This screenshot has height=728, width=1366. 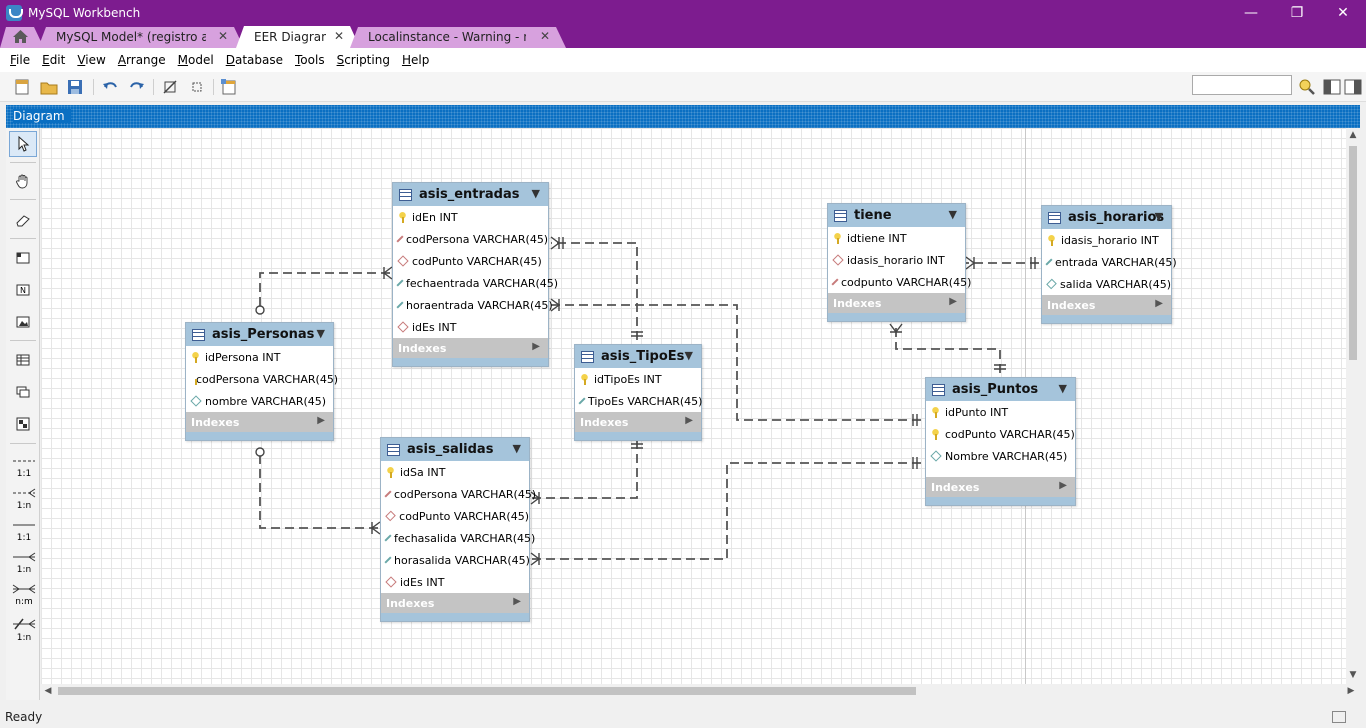 What do you see at coordinates (20, 60) in the screenshot?
I see `menu-file: File` at bounding box center [20, 60].